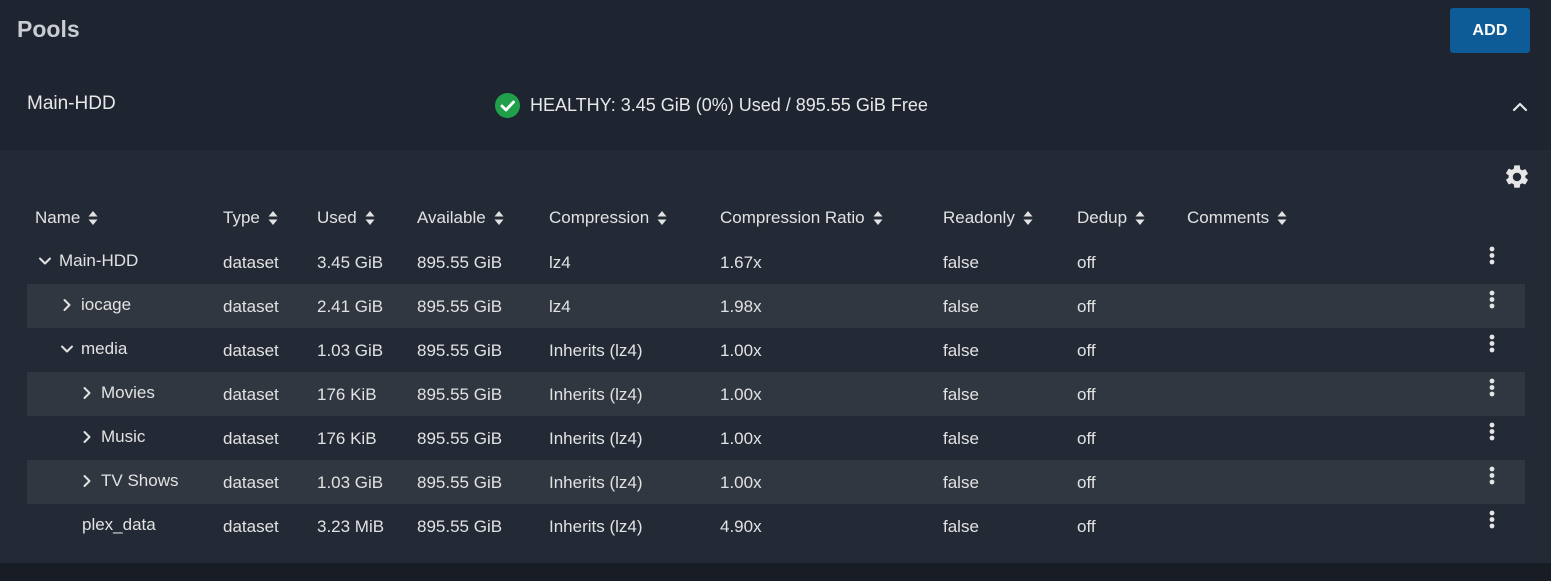  What do you see at coordinates (106, 304) in the screenshot?
I see `dataset-name: iocage` at bounding box center [106, 304].